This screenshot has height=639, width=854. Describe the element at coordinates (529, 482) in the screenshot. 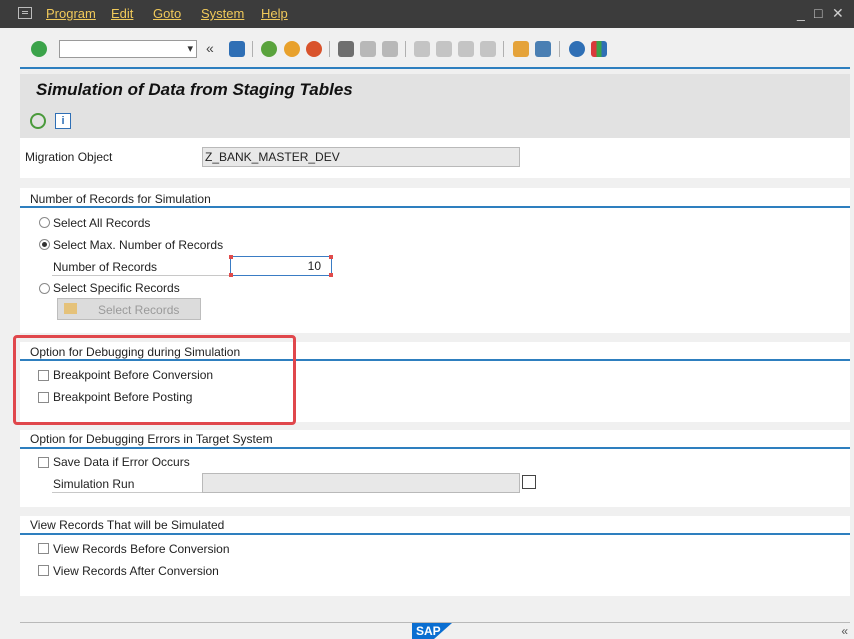

I see `value-help-icon` at that location.